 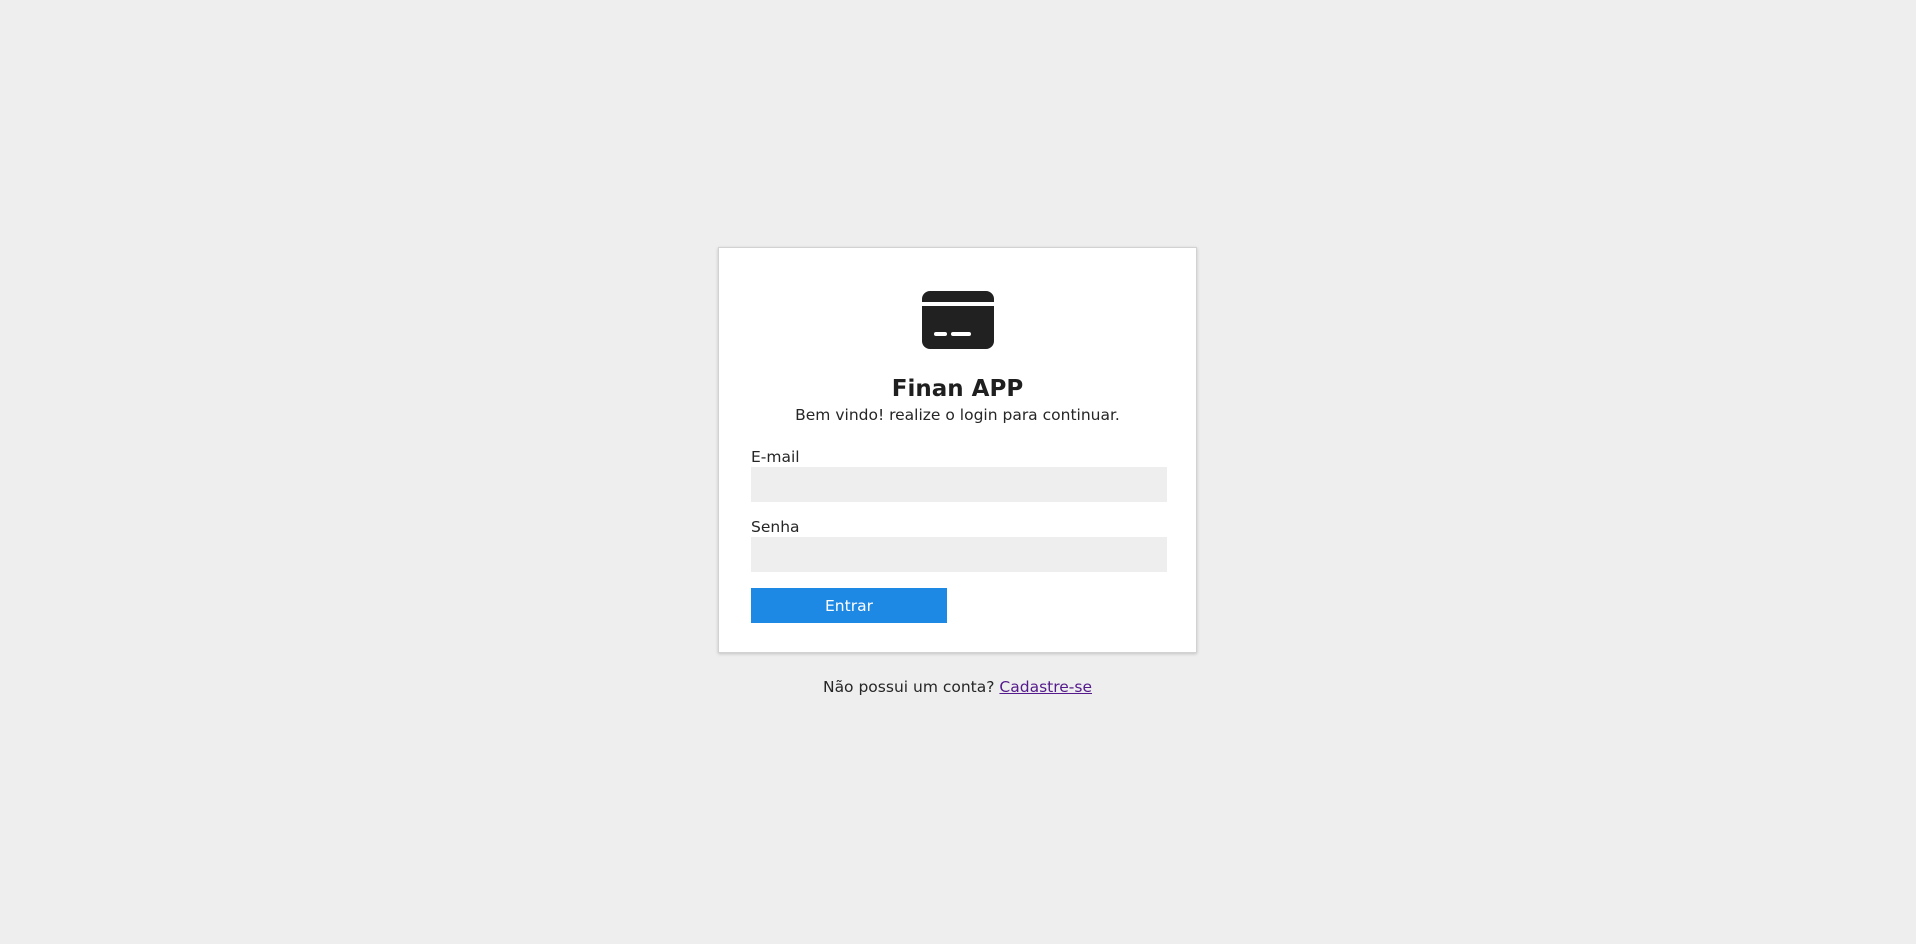 I want to click on password-label: Senha, so click(x=775, y=527).